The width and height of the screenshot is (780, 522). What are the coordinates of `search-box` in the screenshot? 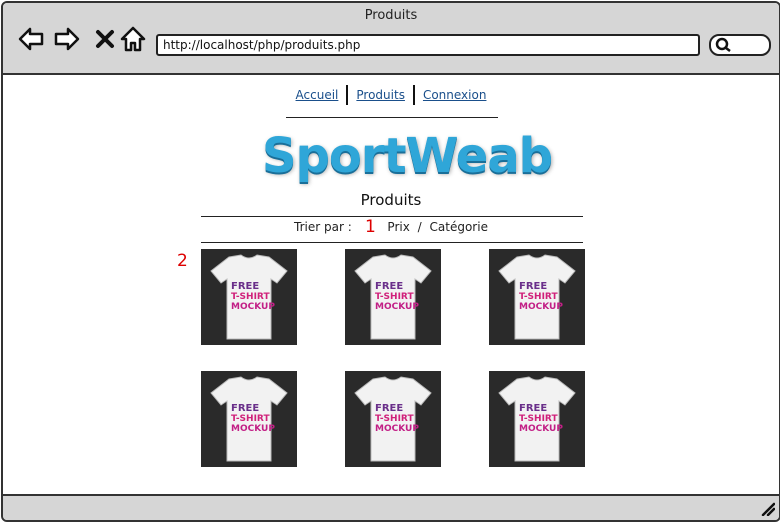 It's located at (740, 45).